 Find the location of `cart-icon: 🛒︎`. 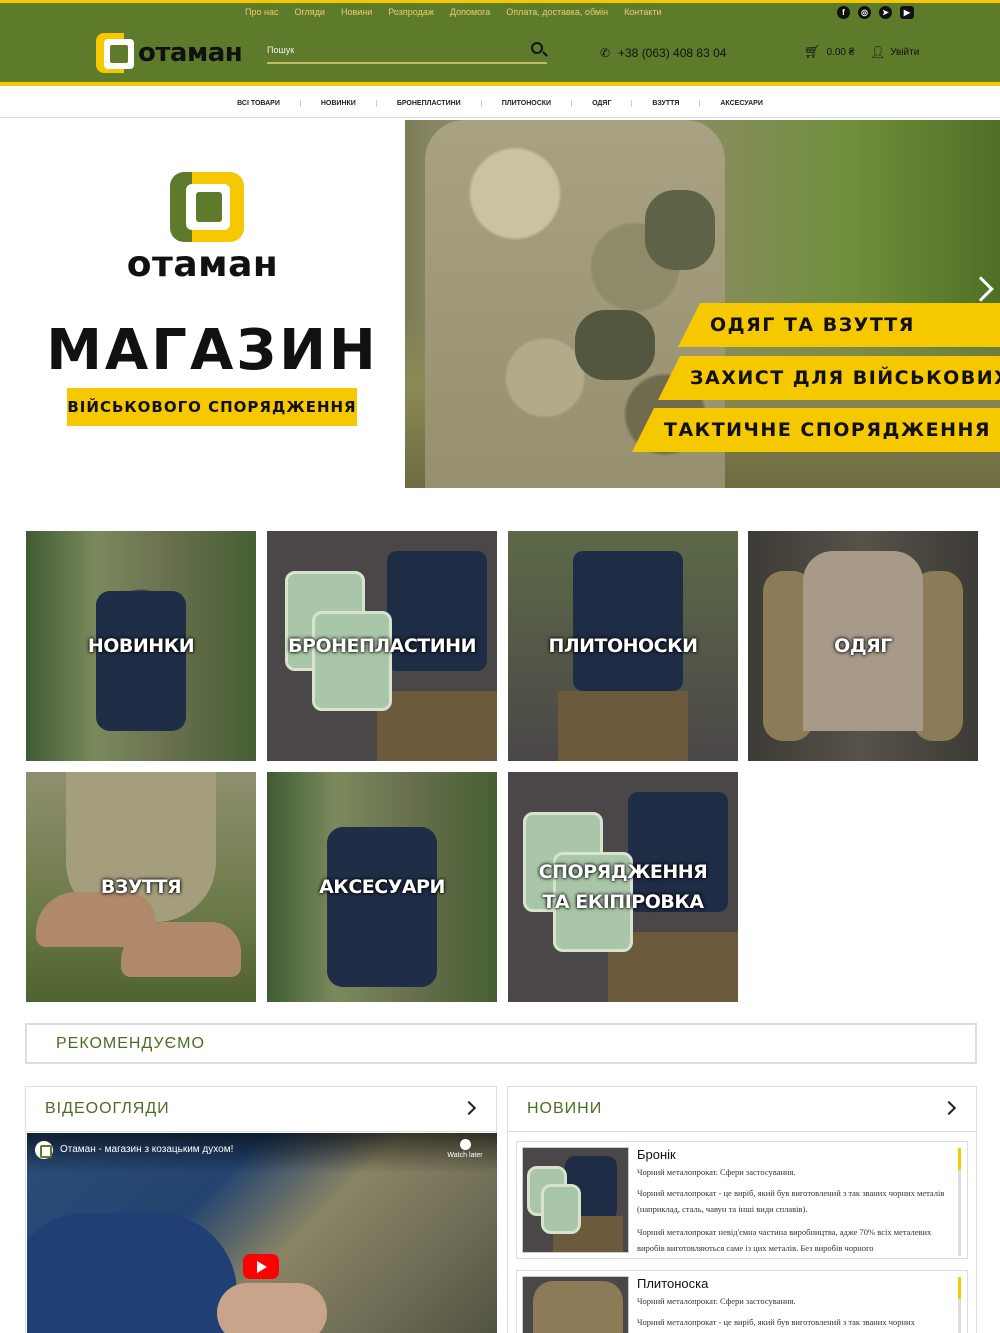

cart-icon: 🛒︎ is located at coordinates (812, 51).